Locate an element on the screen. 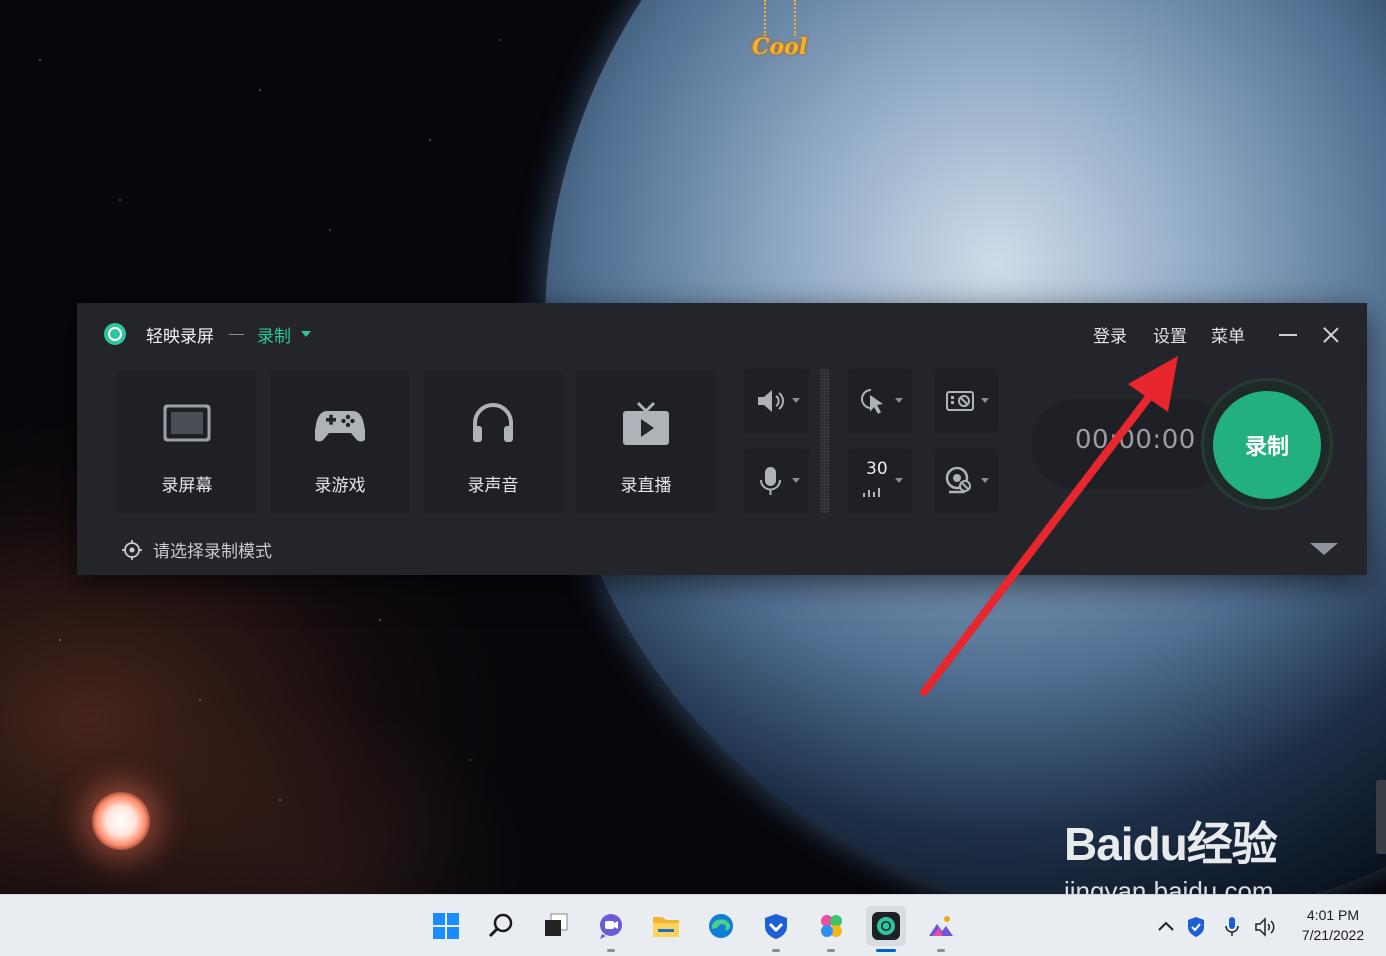  tray-volume-icon is located at coordinates (1266, 927).